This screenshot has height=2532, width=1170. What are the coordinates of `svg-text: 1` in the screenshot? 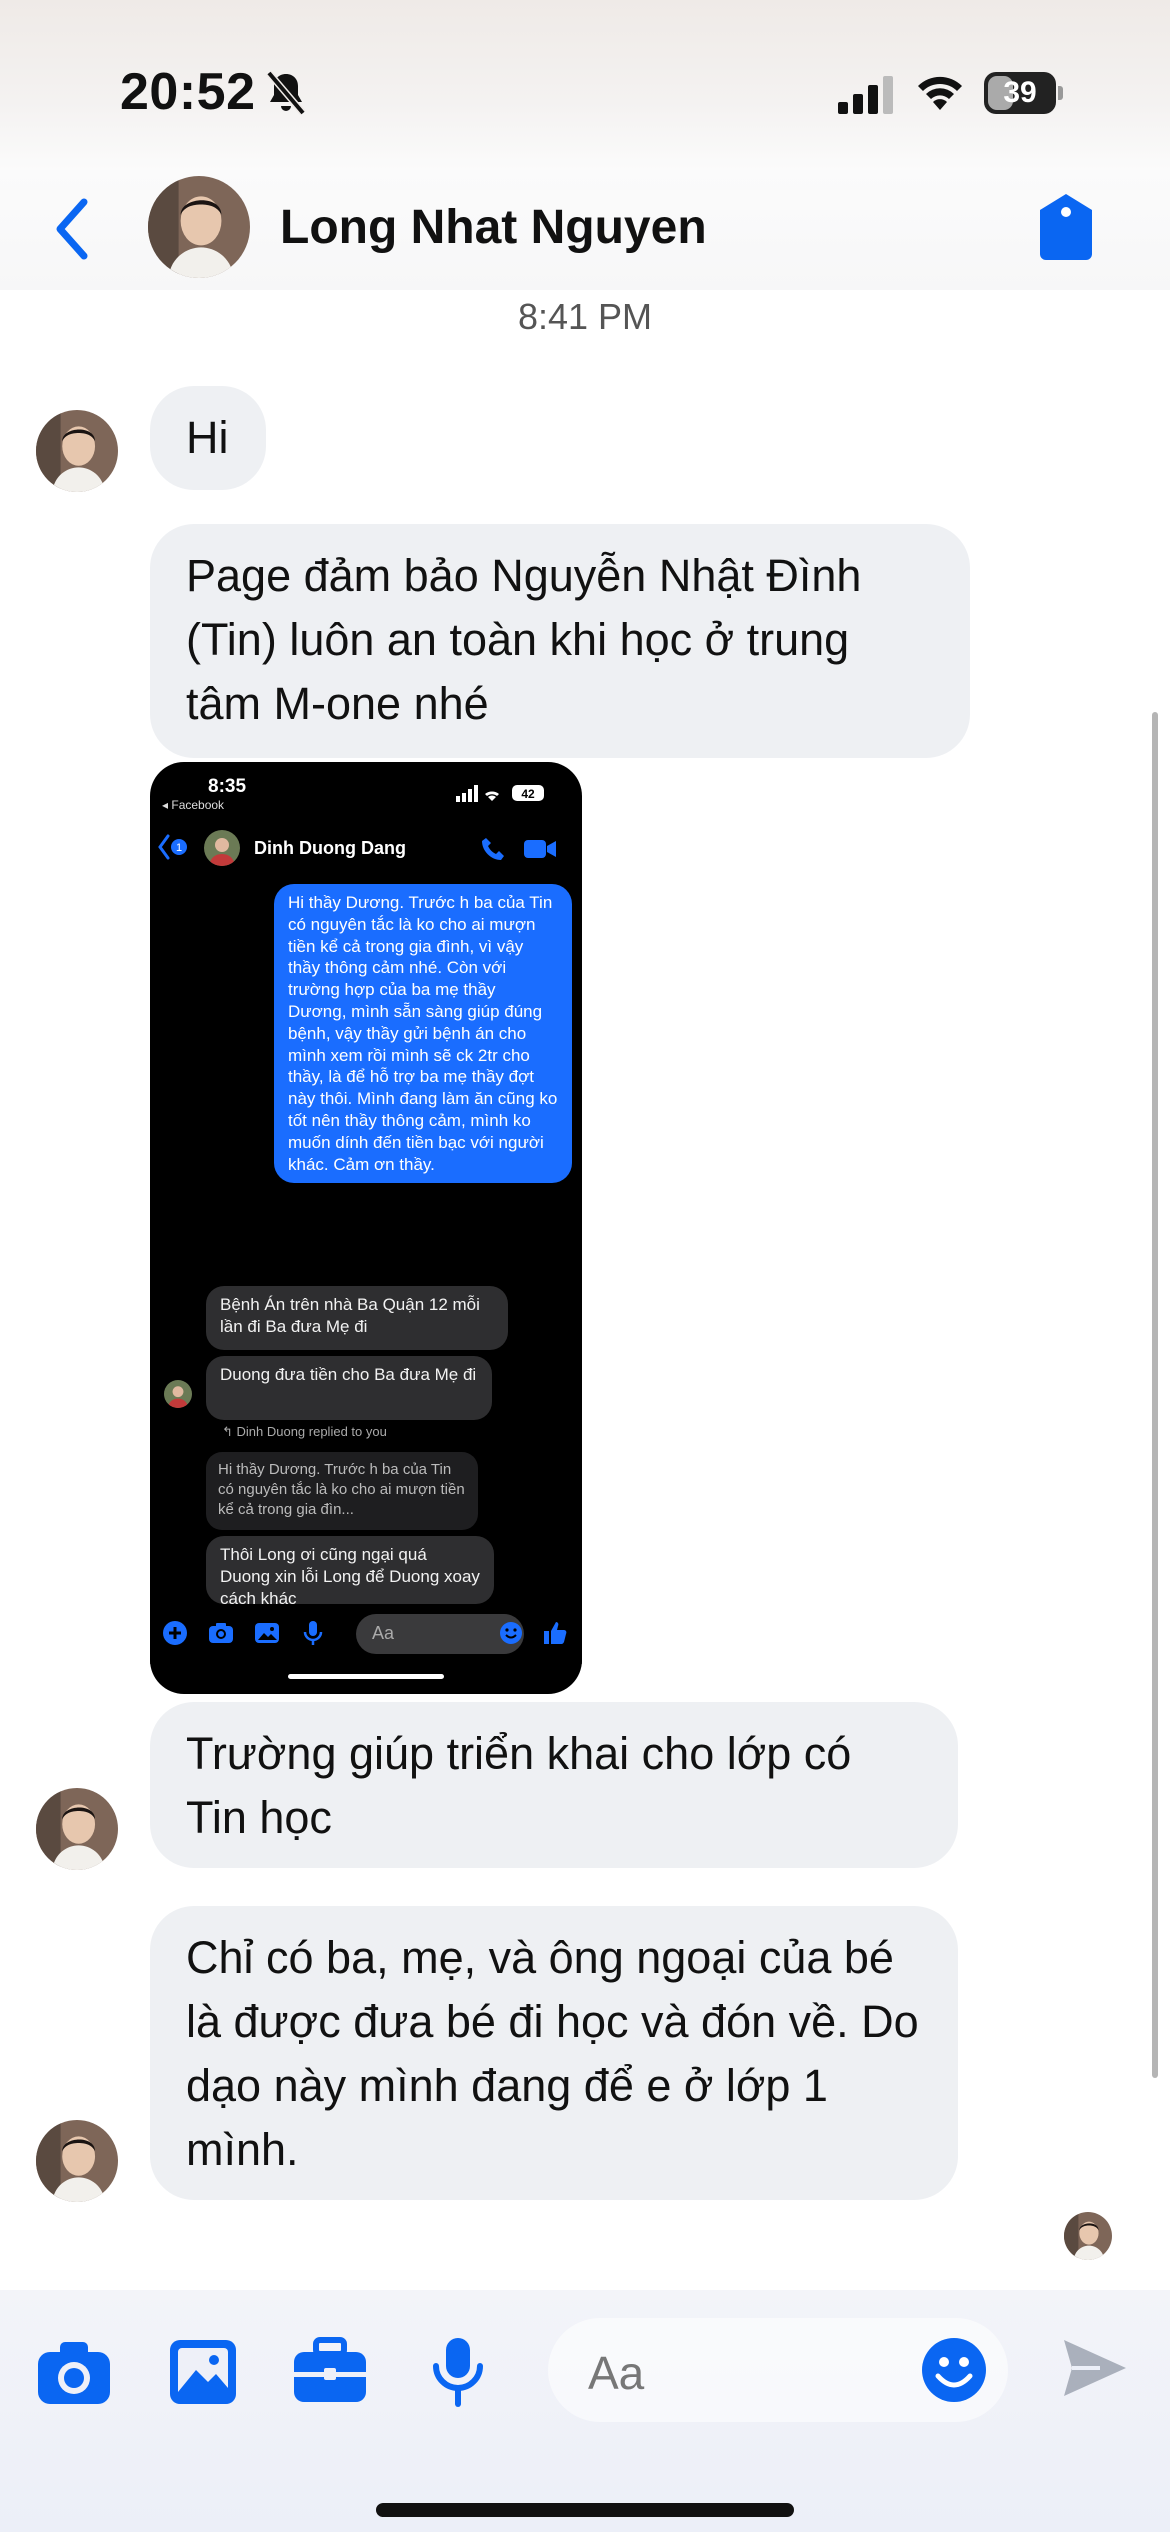 It's located at (179, 848).